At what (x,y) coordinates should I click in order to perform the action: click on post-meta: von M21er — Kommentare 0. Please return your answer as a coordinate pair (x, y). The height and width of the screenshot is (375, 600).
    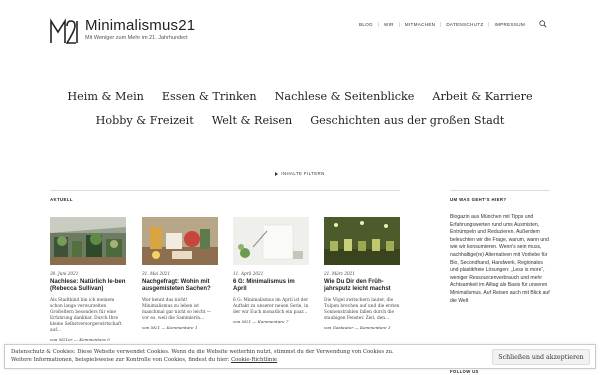
    Looking at the image, I should click on (80, 340).